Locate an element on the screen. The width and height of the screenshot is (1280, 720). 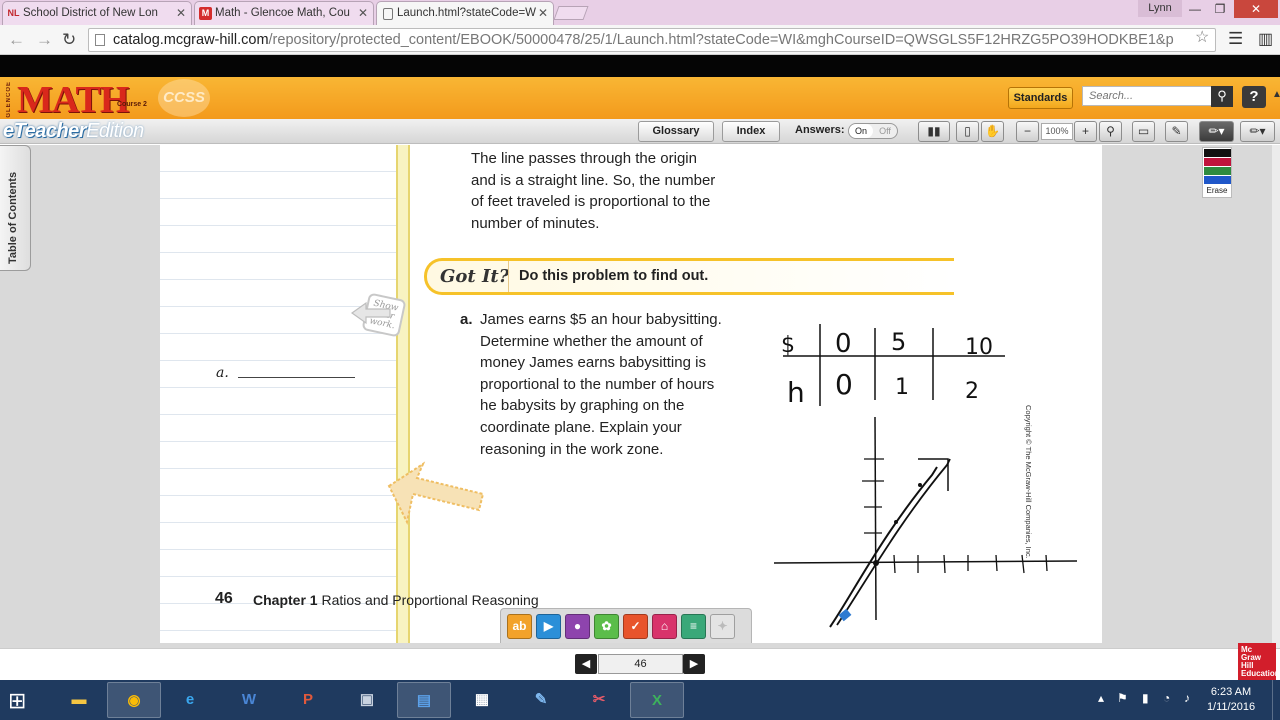
answers-off-option: Off is located at coordinates (885, 131).